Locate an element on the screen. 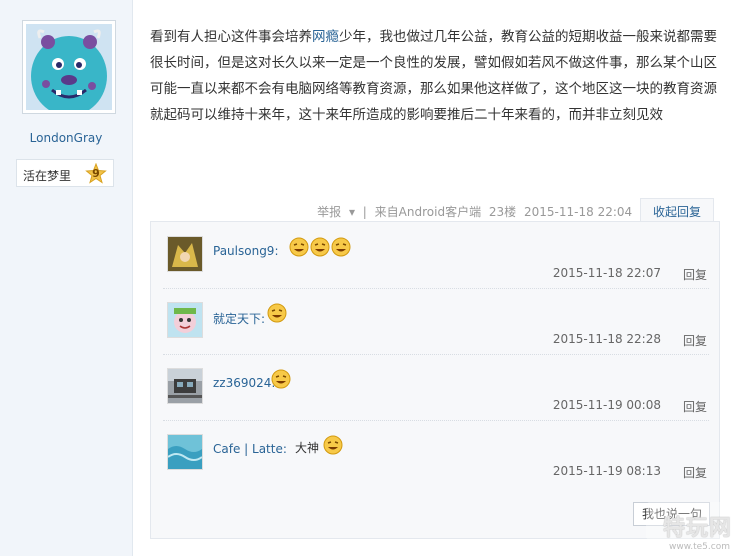 This screenshot has height=556, width=742. post-text-start: 看到有人担心这件事会培养 is located at coordinates (231, 37).